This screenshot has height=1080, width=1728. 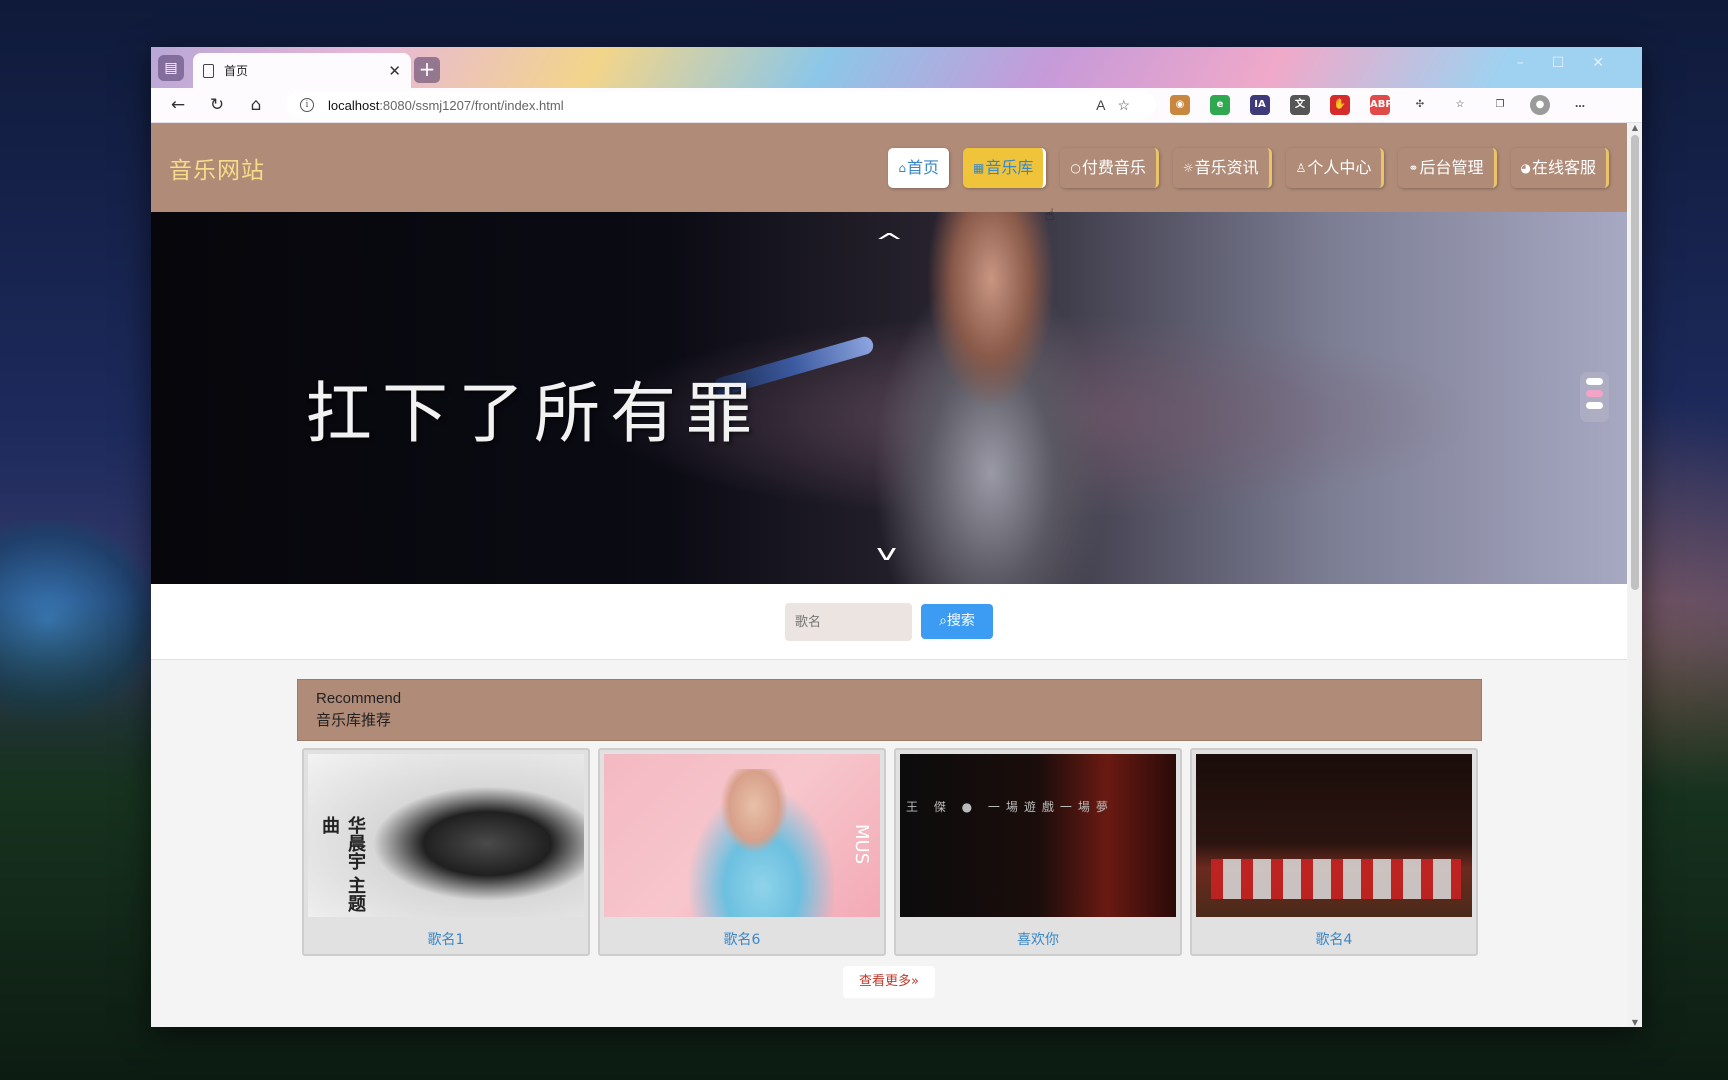 I want to click on nav-music-news-label: 音乐资讯, so click(x=1226, y=167).